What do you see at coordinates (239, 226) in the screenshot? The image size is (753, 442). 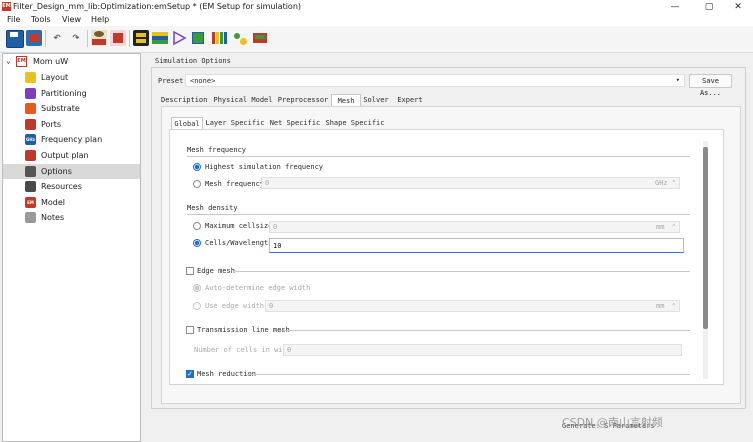 I see `maximum-cellsize-label: Maximum cellsize` at bounding box center [239, 226].